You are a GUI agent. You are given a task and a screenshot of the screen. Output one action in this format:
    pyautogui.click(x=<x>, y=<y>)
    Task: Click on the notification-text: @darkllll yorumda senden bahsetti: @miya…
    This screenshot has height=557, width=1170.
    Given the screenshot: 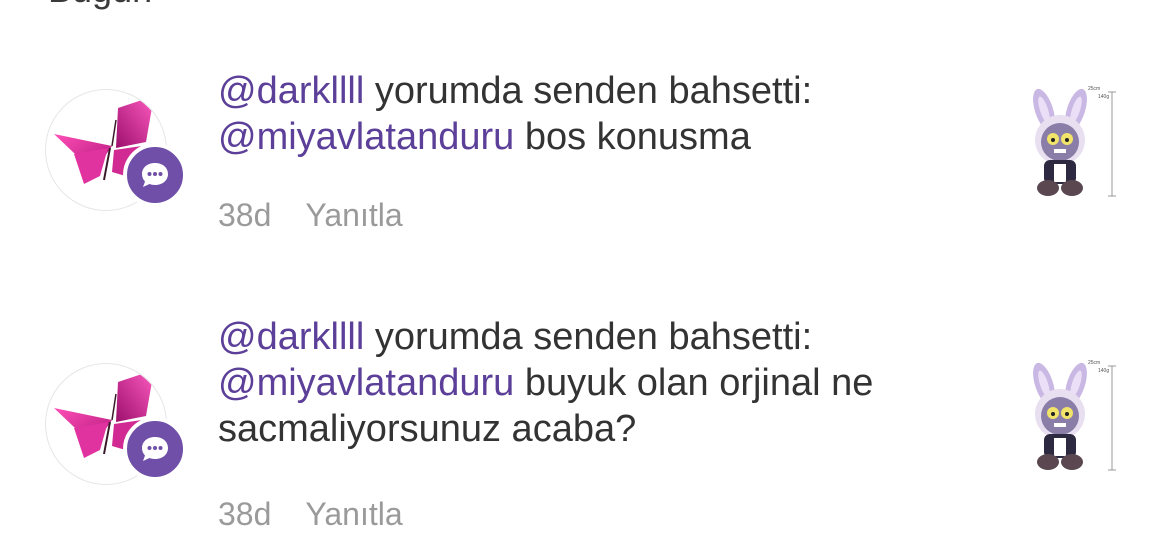 What is the action you would take?
    pyautogui.click(x=598, y=114)
    